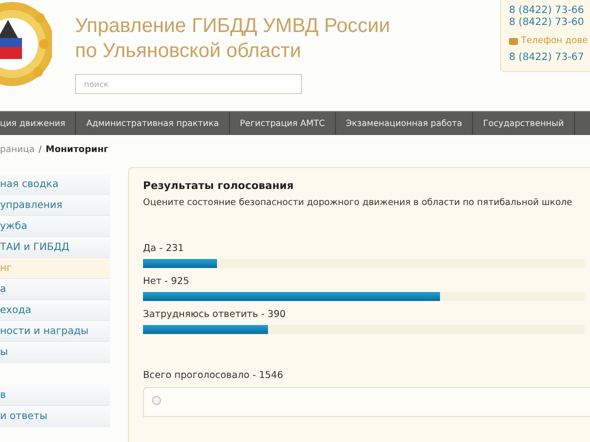 The height and width of the screenshot is (442, 590). What do you see at coordinates (55, 268) in the screenshot?
I see `sidebar-item: нг` at bounding box center [55, 268].